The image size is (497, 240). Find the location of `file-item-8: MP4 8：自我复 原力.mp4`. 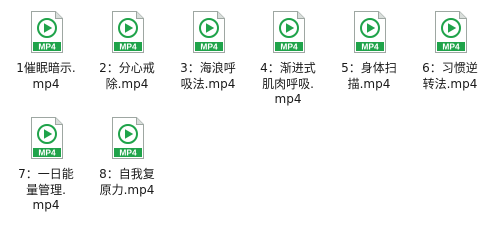

file-item-8: MP4 8：自我复 原力.mp4 is located at coordinates (127, 167).